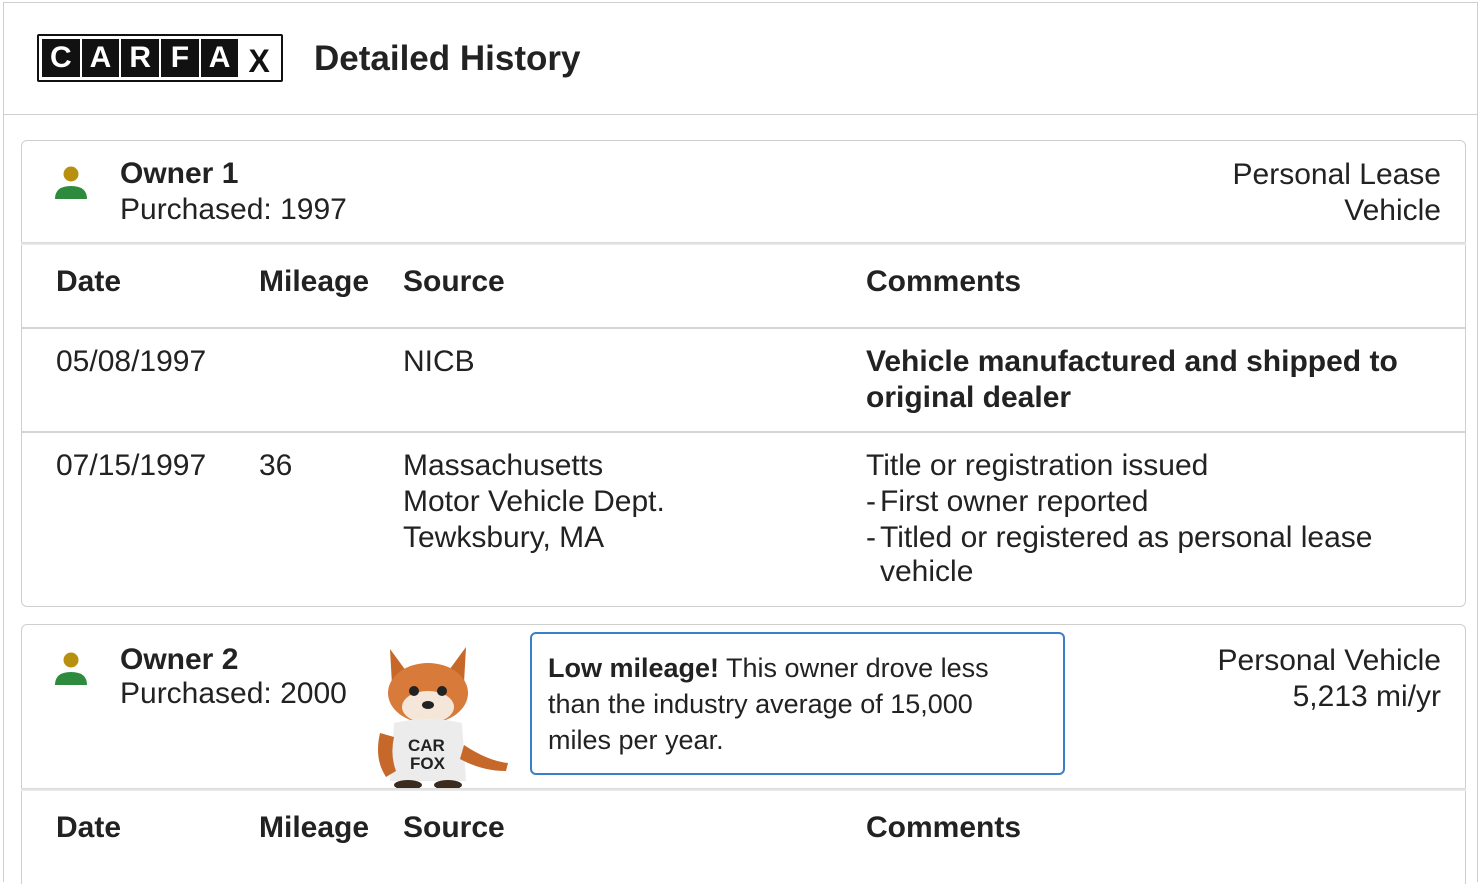 Image resolution: width=1483 pixels, height=884 pixels. Describe the element at coordinates (927, 571) in the screenshot. I see `record-detail-continued: vehicle` at that location.